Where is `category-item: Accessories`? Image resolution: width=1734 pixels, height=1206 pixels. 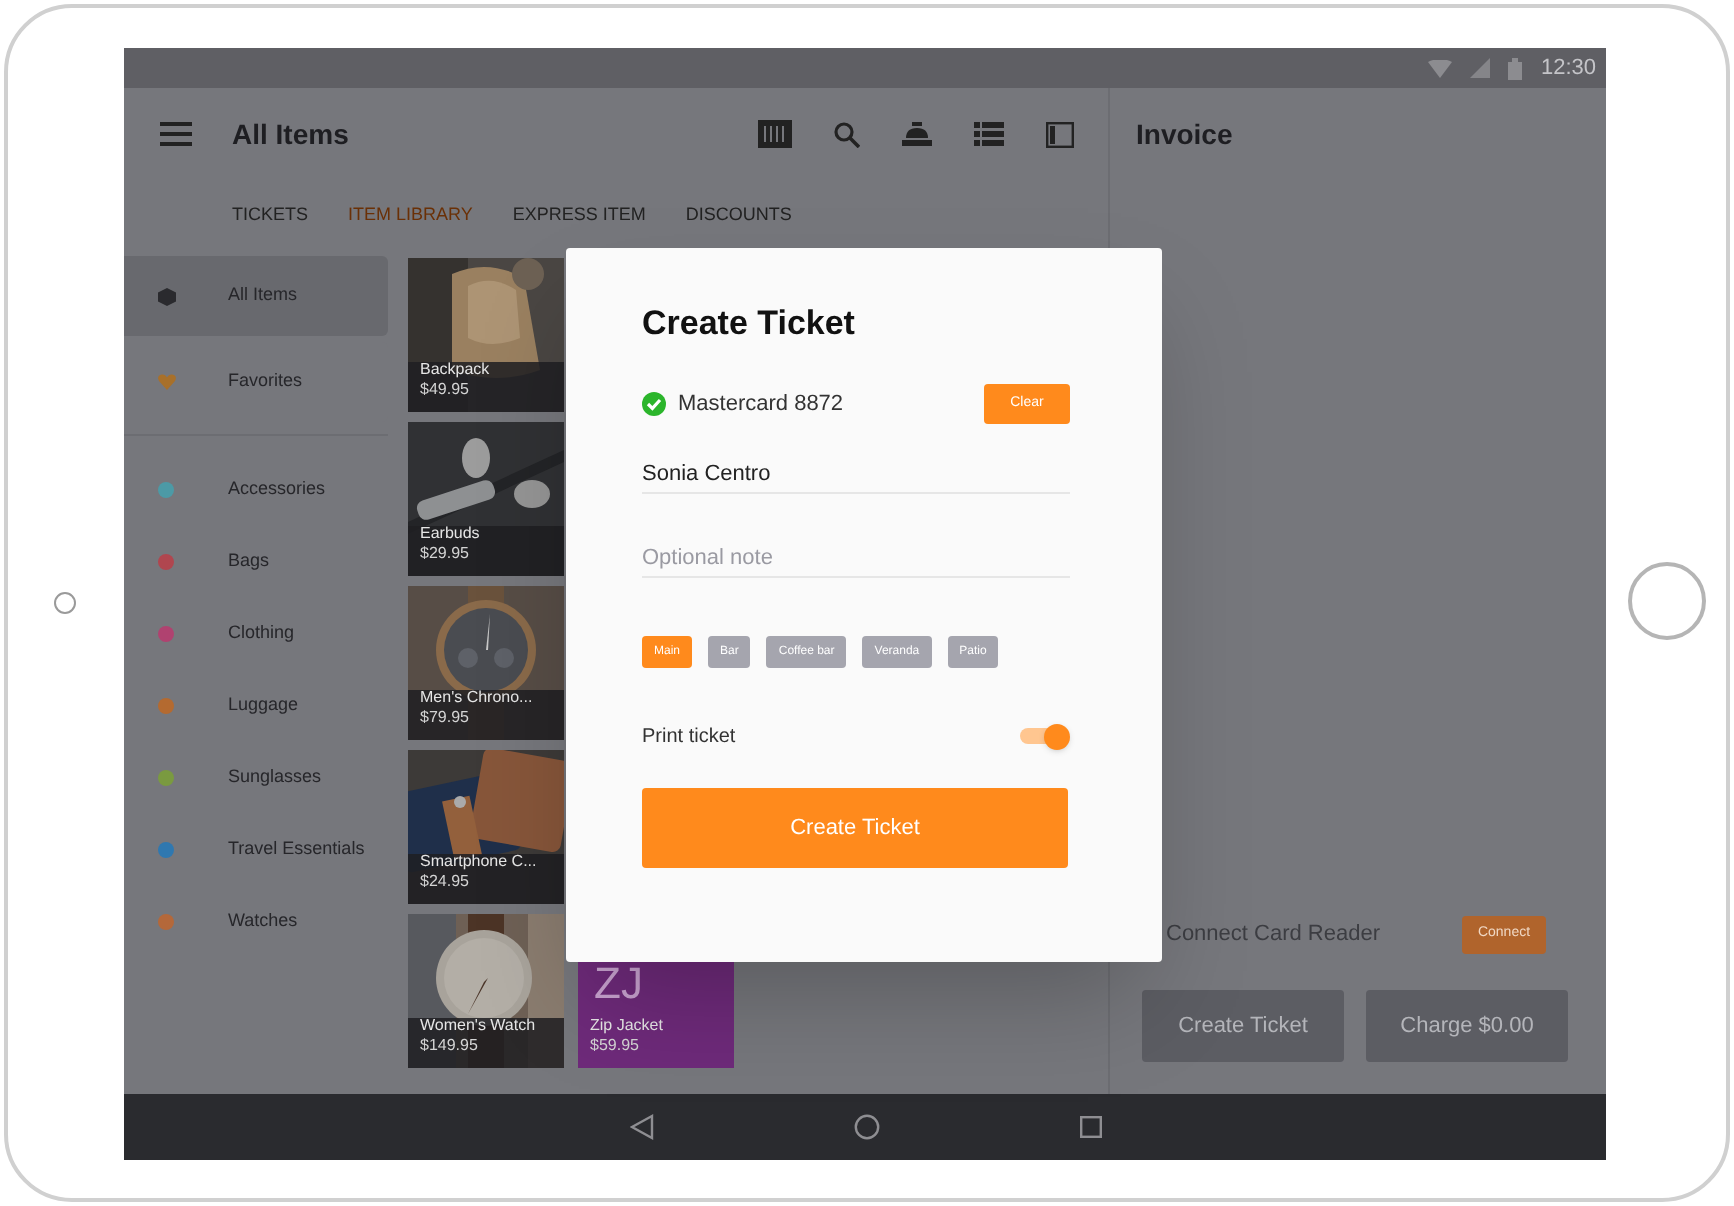 category-item: Accessories is located at coordinates (256, 490).